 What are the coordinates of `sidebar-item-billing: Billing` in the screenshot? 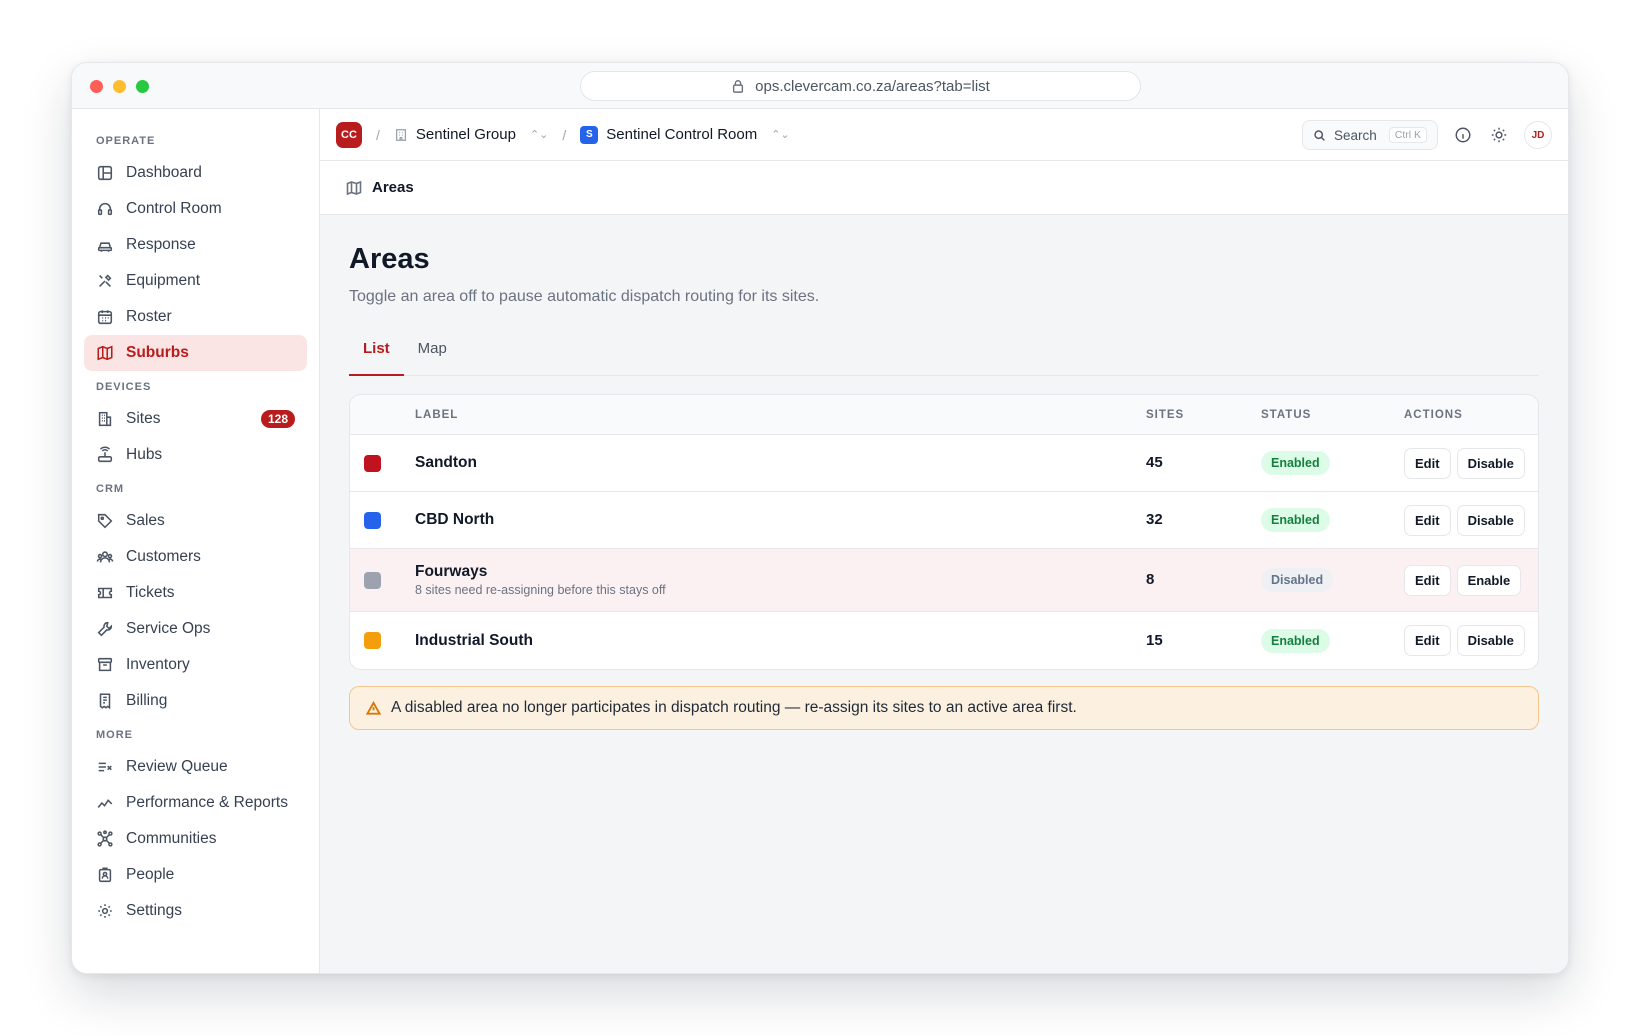 It's located at (195, 701).